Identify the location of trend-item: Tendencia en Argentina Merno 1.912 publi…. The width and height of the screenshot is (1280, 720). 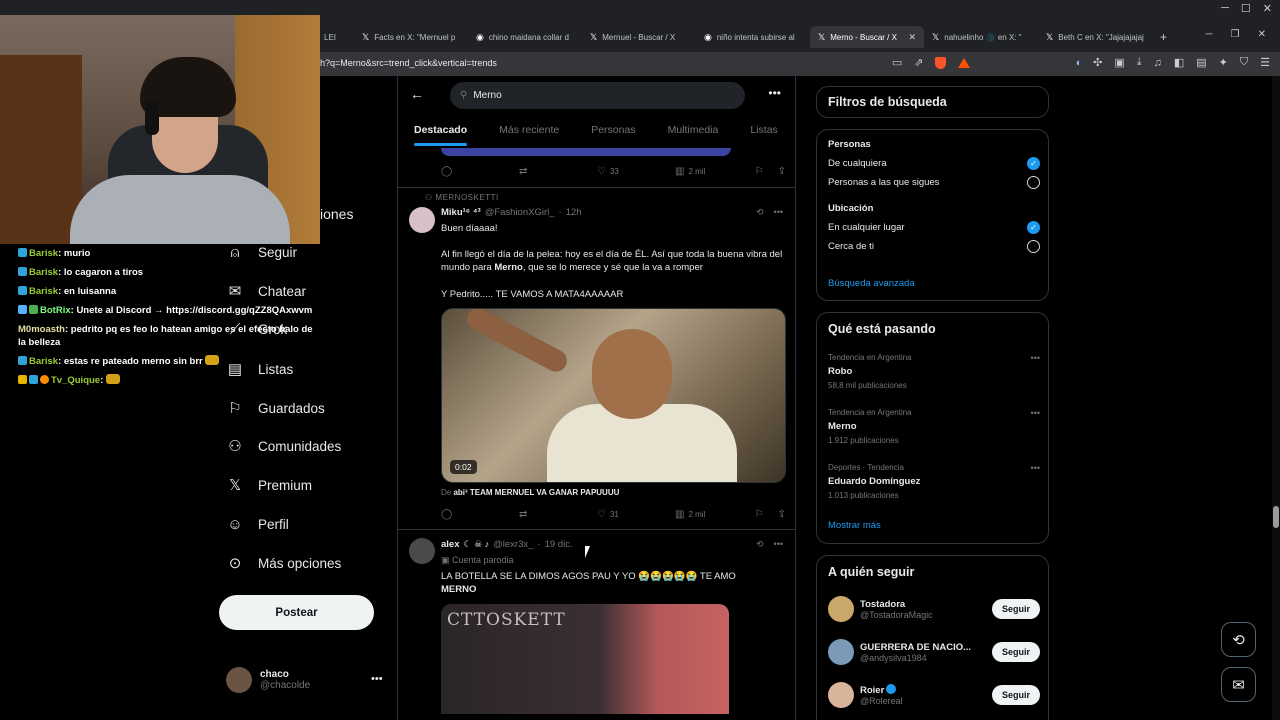
(934, 426).